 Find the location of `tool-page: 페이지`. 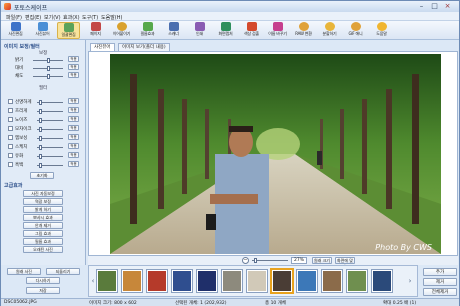

tool-page: 페이지 is located at coordinates (95, 30).